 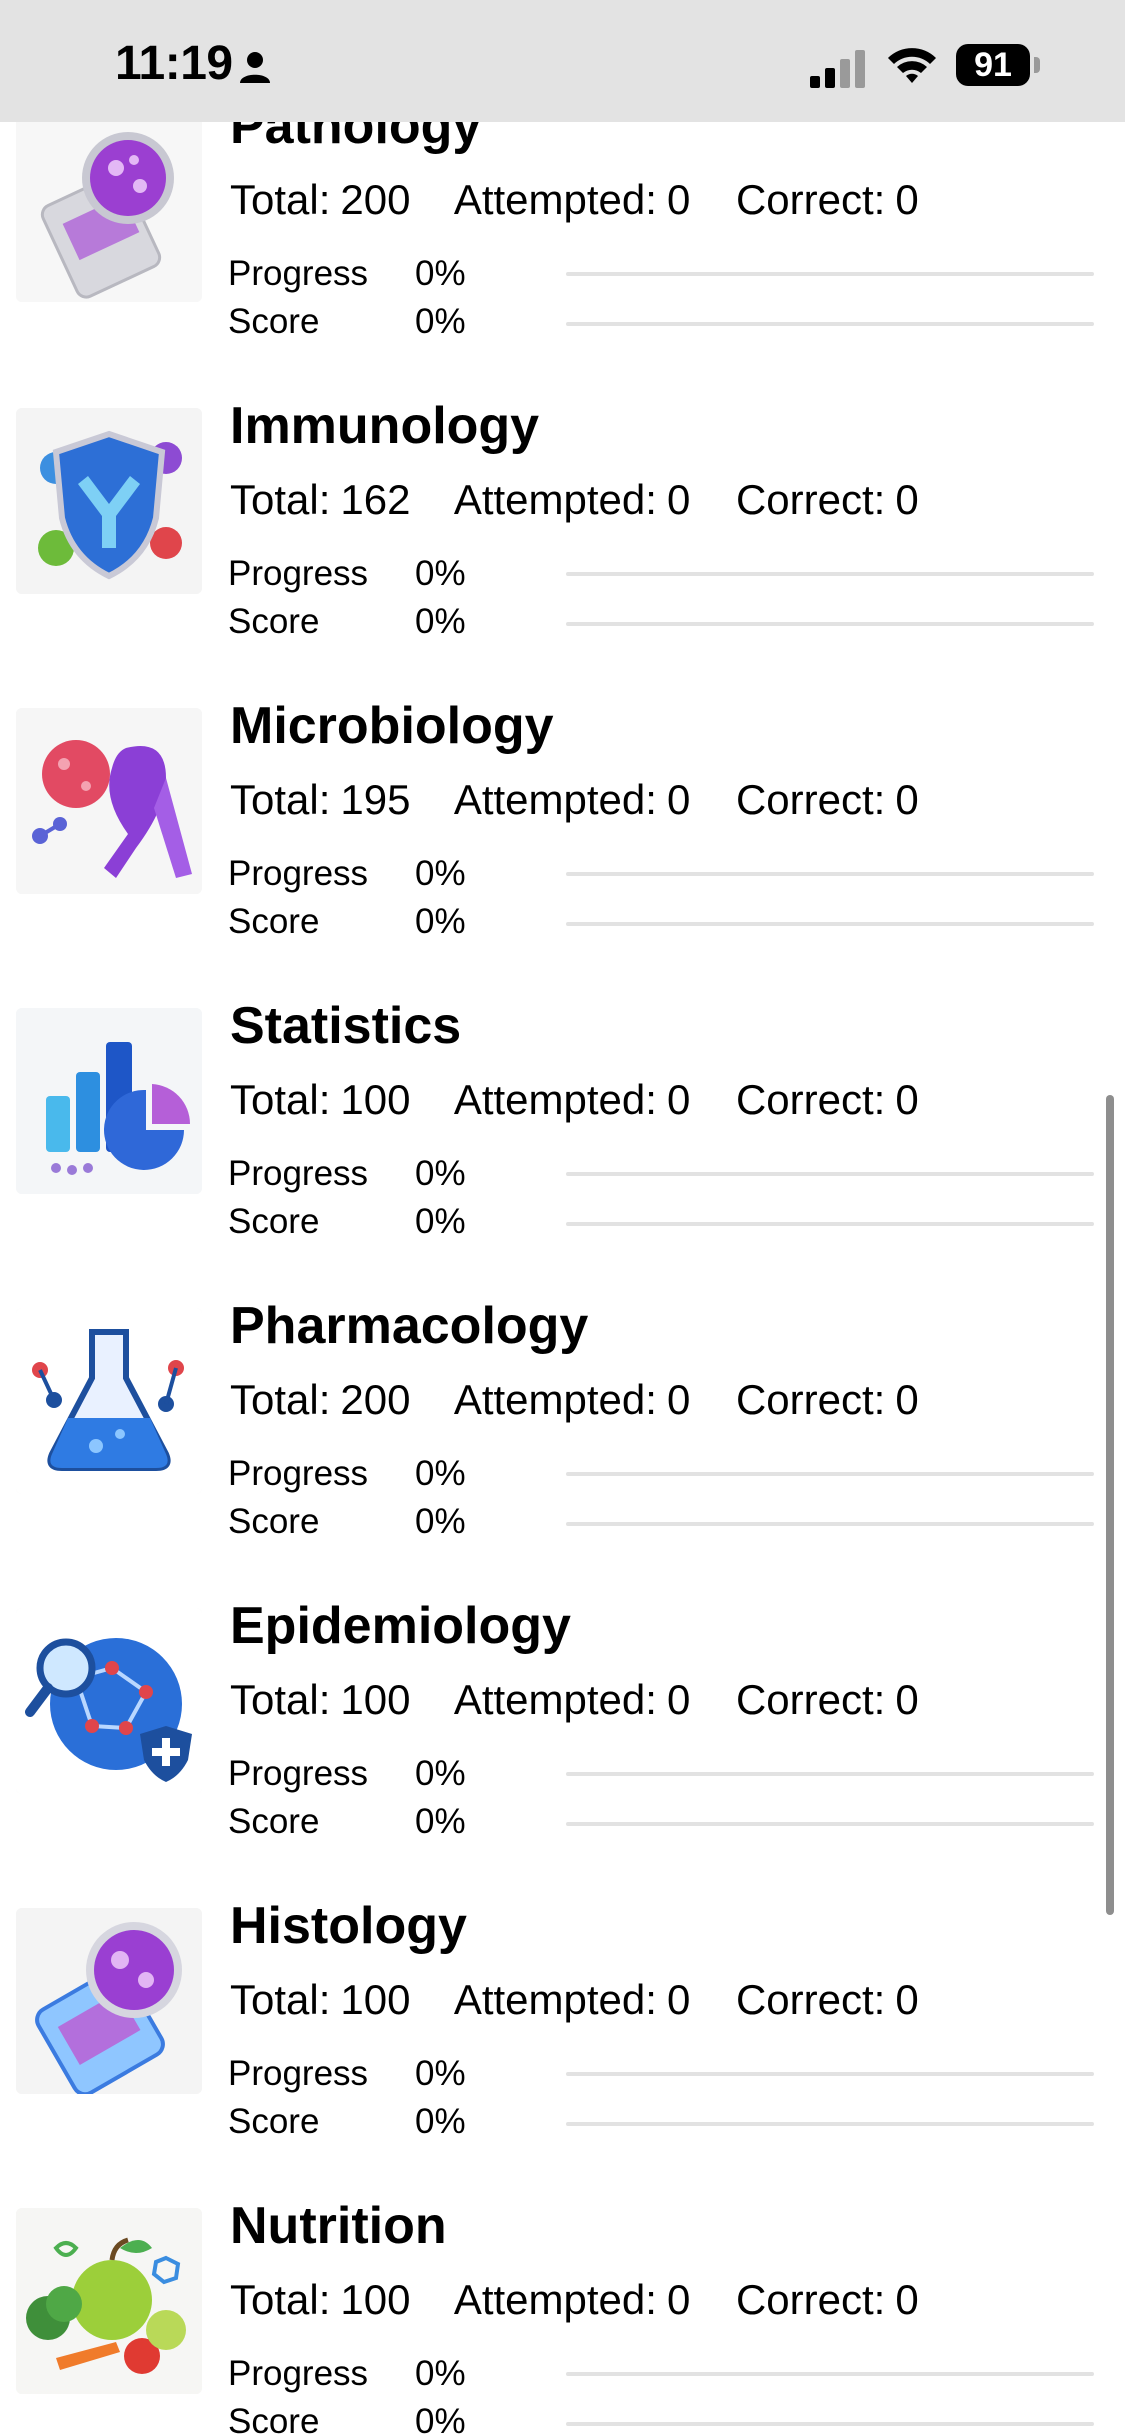 What do you see at coordinates (255, 67) in the screenshot?
I see `person-icon` at bounding box center [255, 67].